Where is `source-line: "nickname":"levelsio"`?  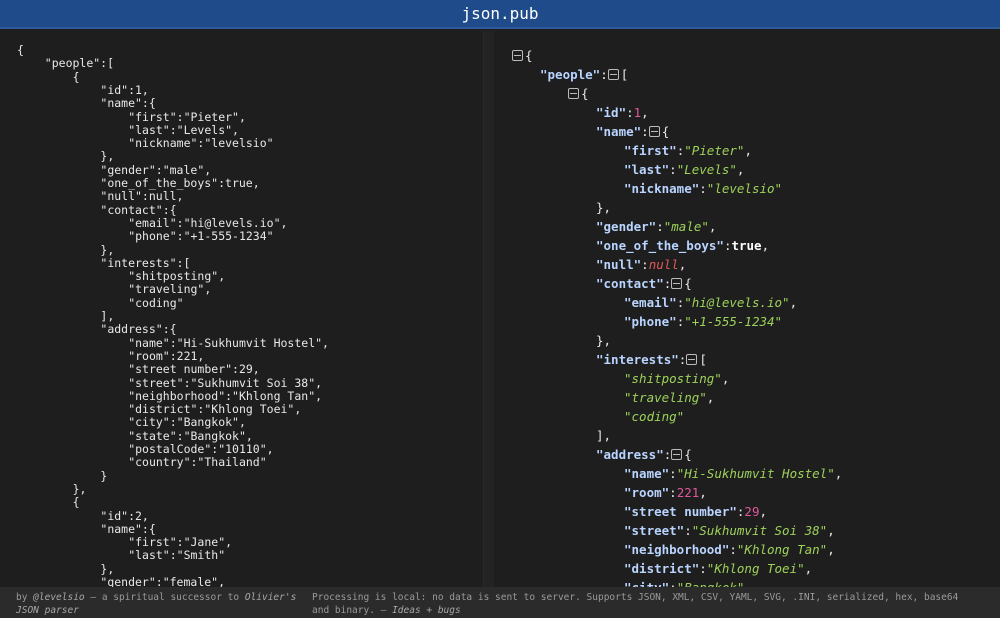 source-line: "nickname":"levelsio" is located at coordinates (201, 143).